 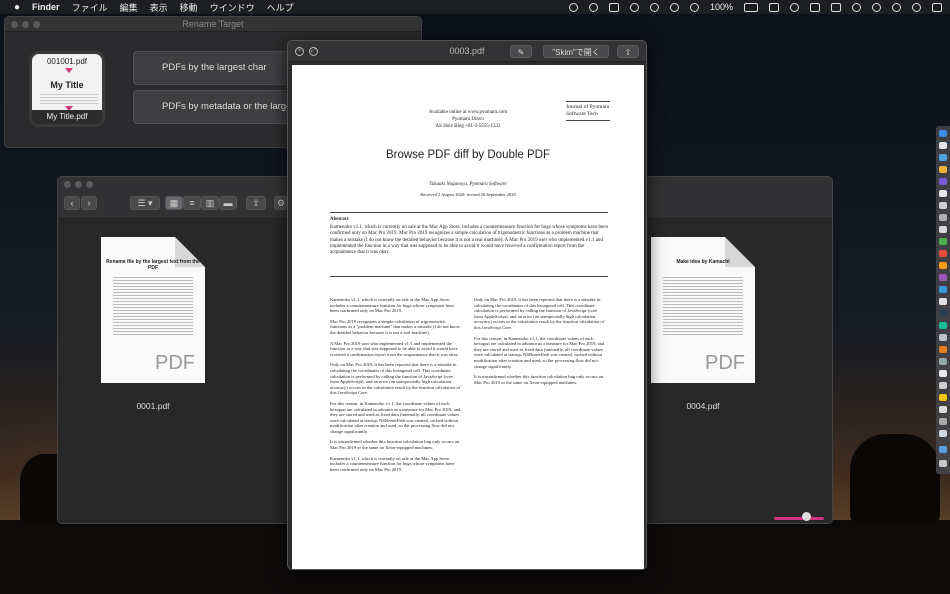 I want to click on journal-name: Journal of Pyomaru Software Tech, so click(x=588, y=111).